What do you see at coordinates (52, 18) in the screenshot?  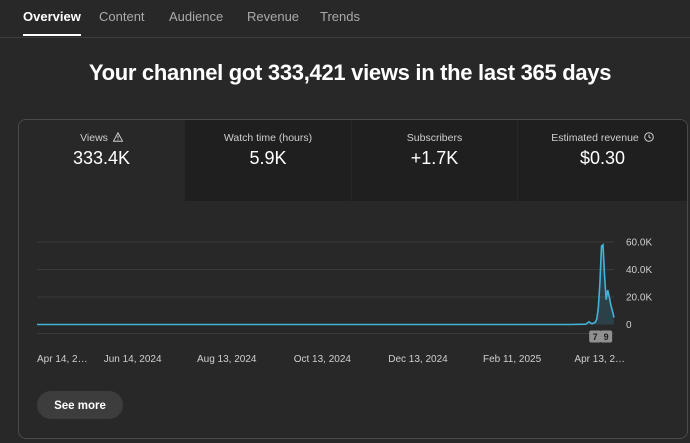 I see `tab-overview: Overview` at bounding box center [52, 18].